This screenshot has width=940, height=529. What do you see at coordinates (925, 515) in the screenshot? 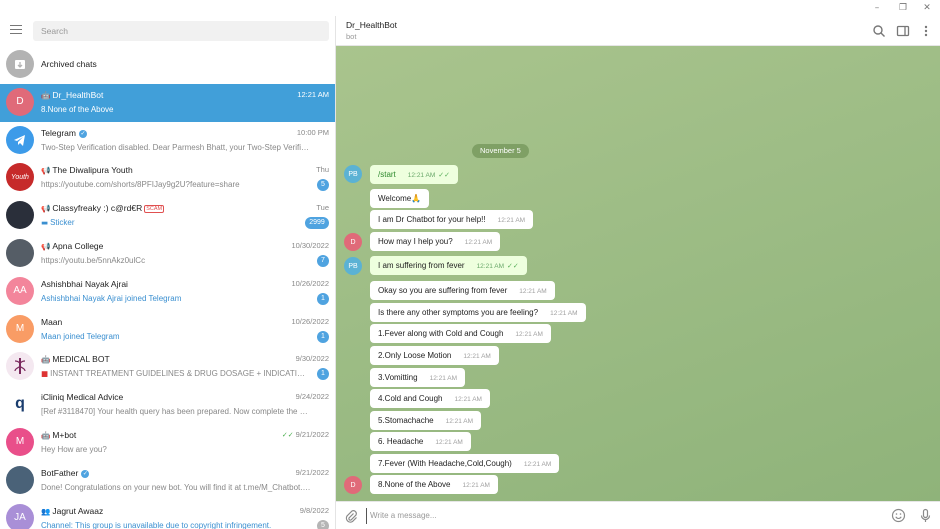
I see `microphone-icon` at bounding box center [925, 515].